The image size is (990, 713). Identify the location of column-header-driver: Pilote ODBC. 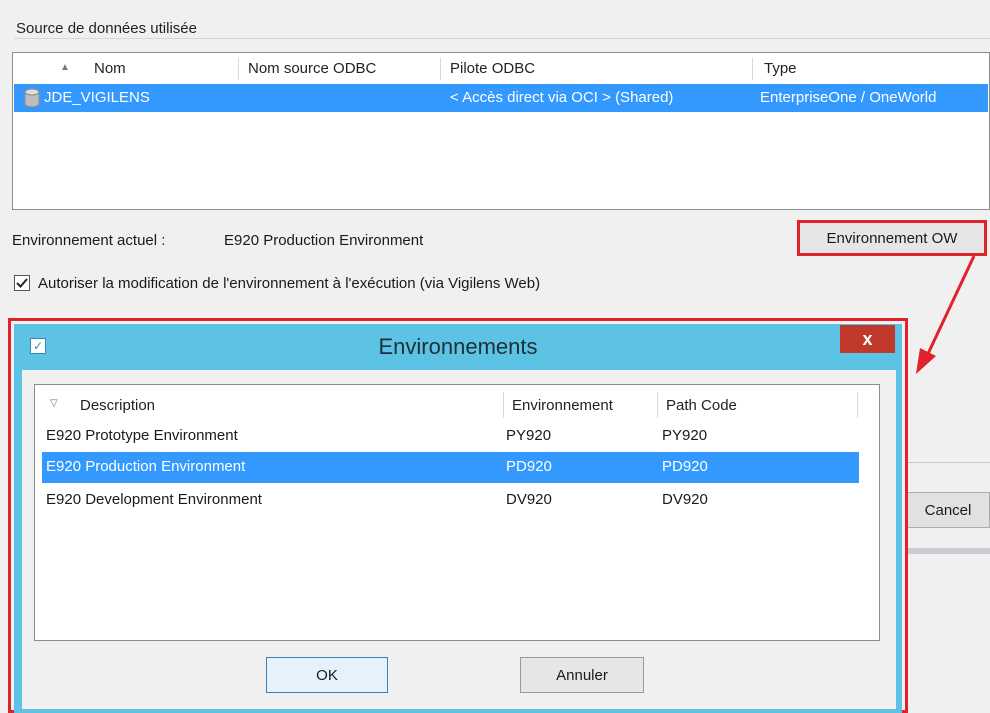
(492, 69).